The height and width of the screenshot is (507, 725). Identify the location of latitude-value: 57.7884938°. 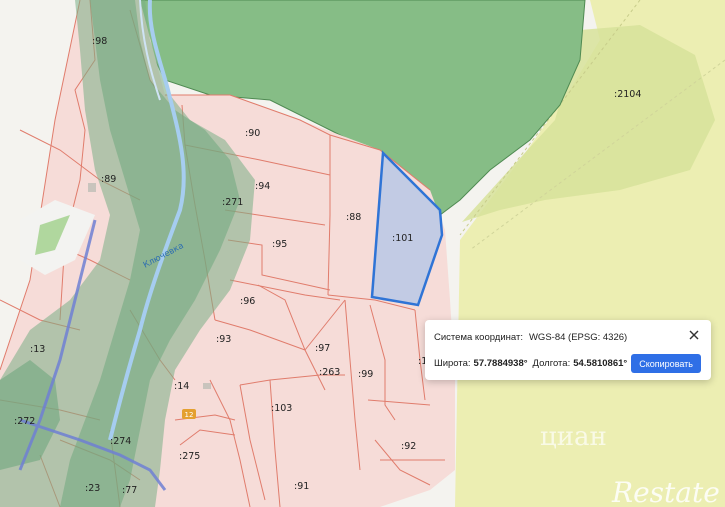
(500, 363).